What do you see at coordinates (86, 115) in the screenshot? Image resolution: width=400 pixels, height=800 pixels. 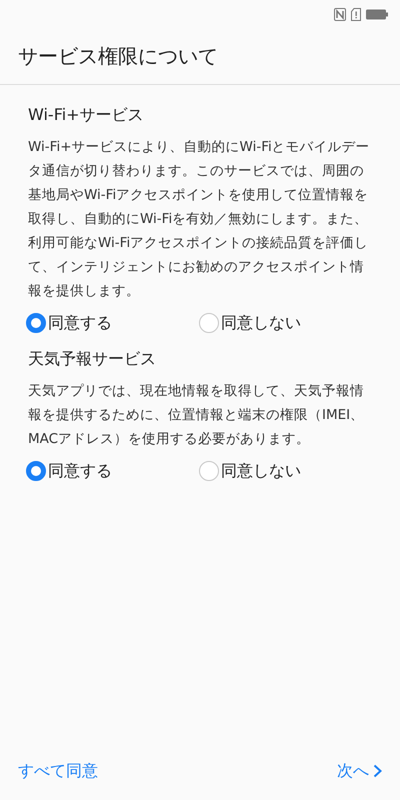 I see `section-heading: Wi-Fi+サービス` at bounding box center [86, 115].